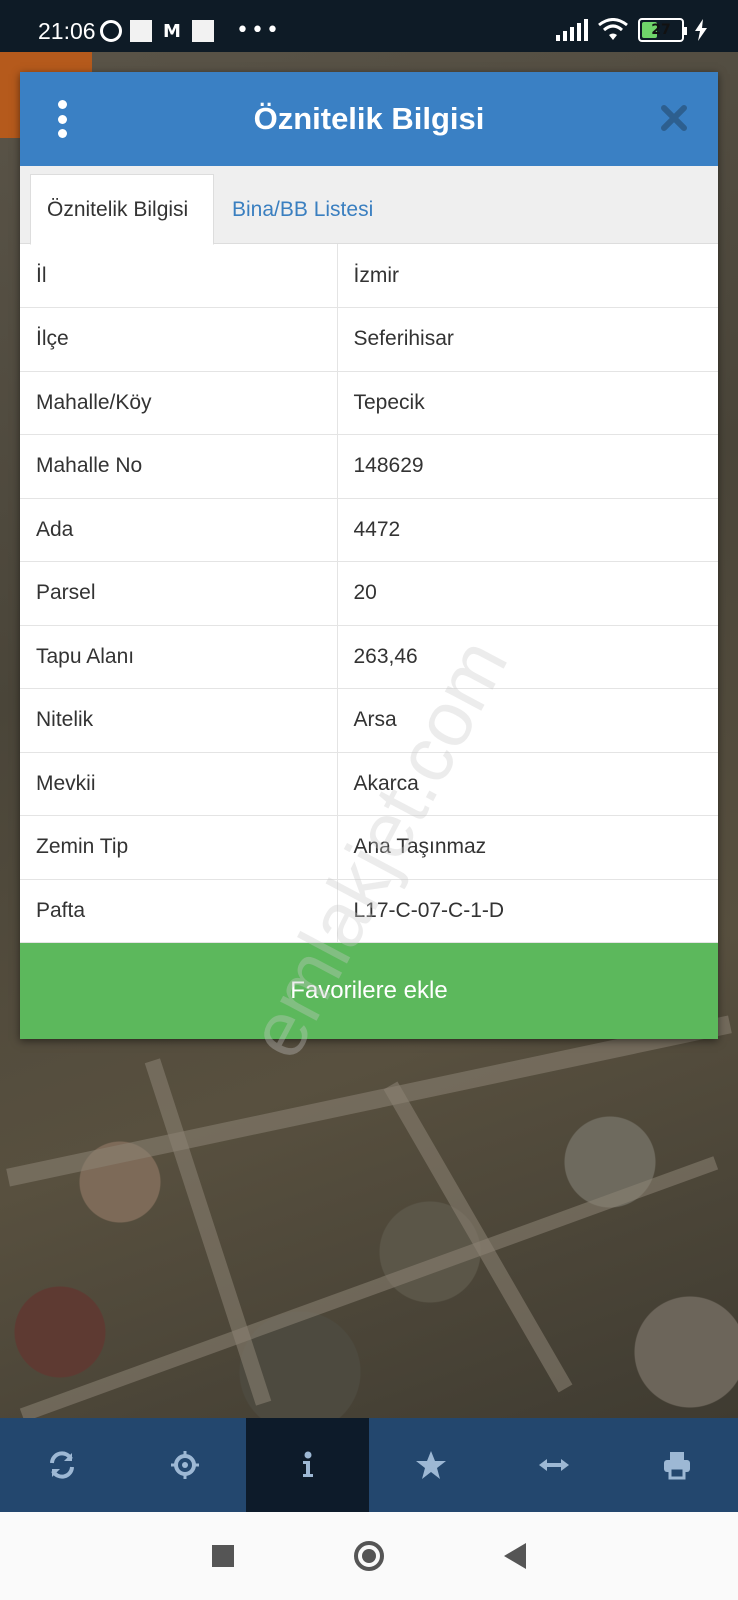 Image resolution: width=738 pixels, height=1600 pixels. I want to click on status-time: 21:06, so click(67, 31).